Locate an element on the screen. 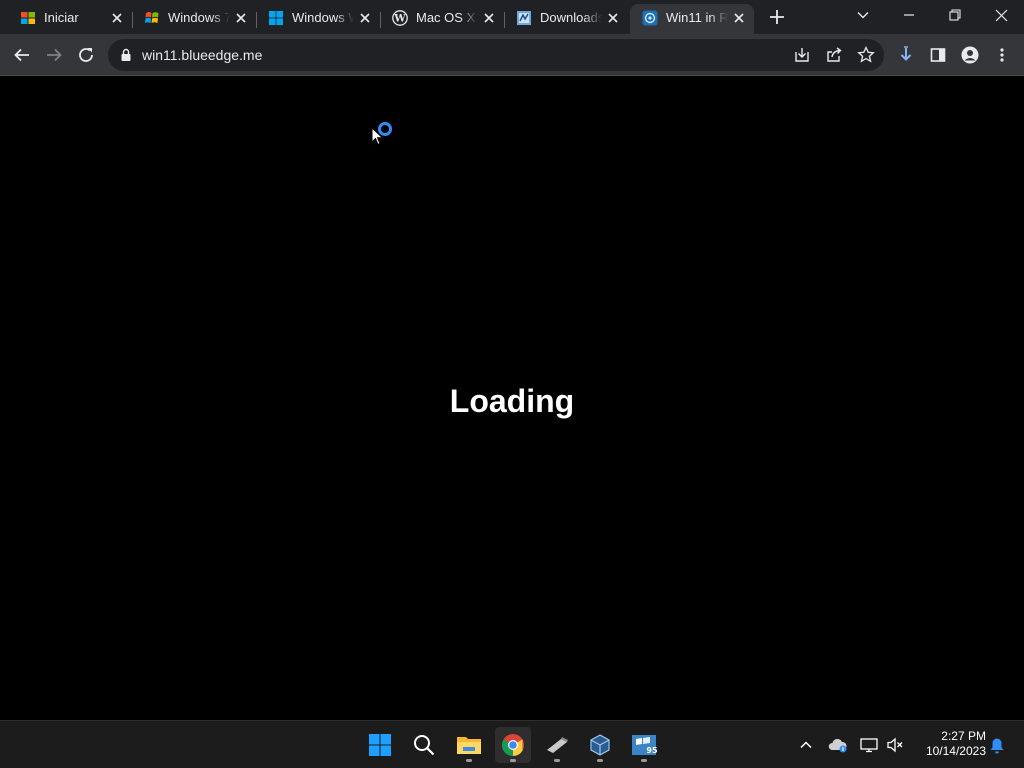  svg-text: W is located at coordinates (399, 19).